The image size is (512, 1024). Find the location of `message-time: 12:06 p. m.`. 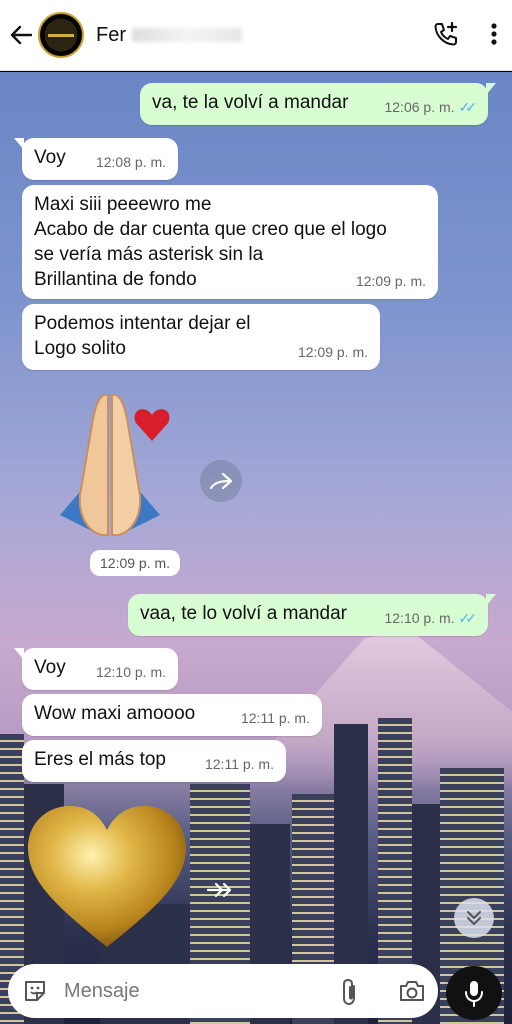

message-time: 12:06 p. m. is located at coordinates (419, 107).